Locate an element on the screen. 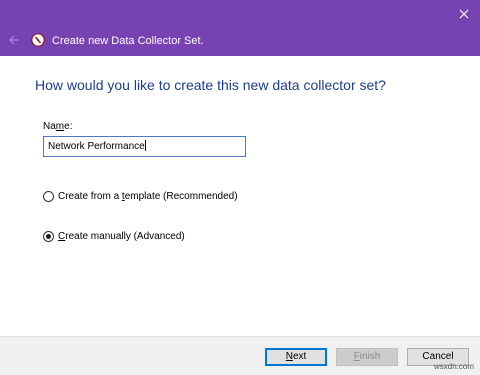 This screenshot has height=375, width=480. access-key: m is located at coordinates (60, 126).